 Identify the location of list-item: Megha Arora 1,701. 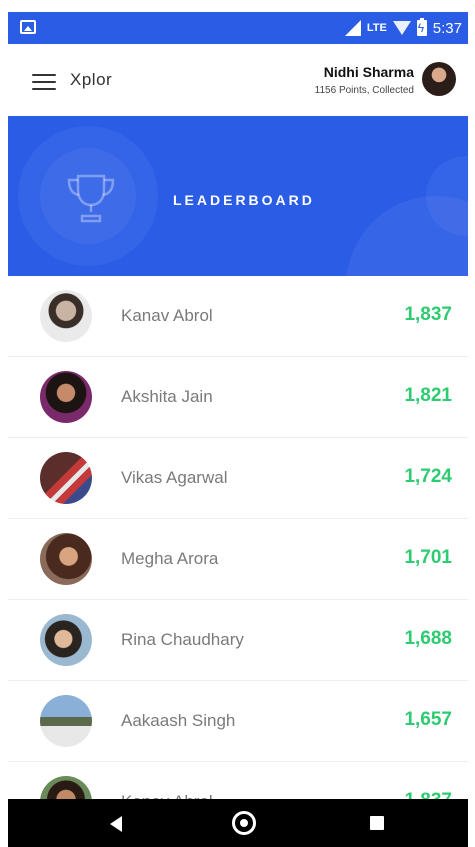
(238, 559).